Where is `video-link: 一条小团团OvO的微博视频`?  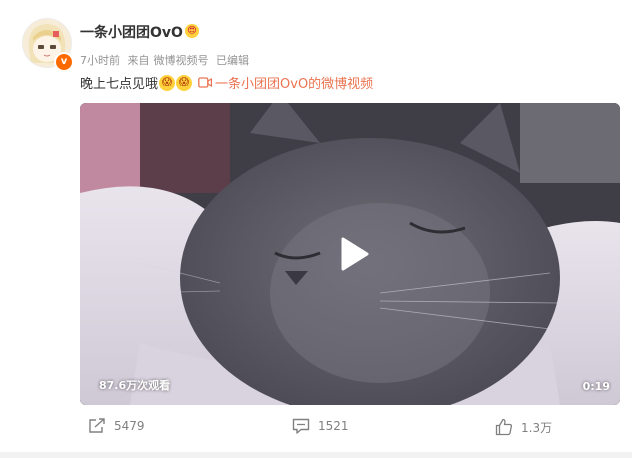
video-link: 一条小团团OvO的微博视频 is located at coordinates (285, 82).